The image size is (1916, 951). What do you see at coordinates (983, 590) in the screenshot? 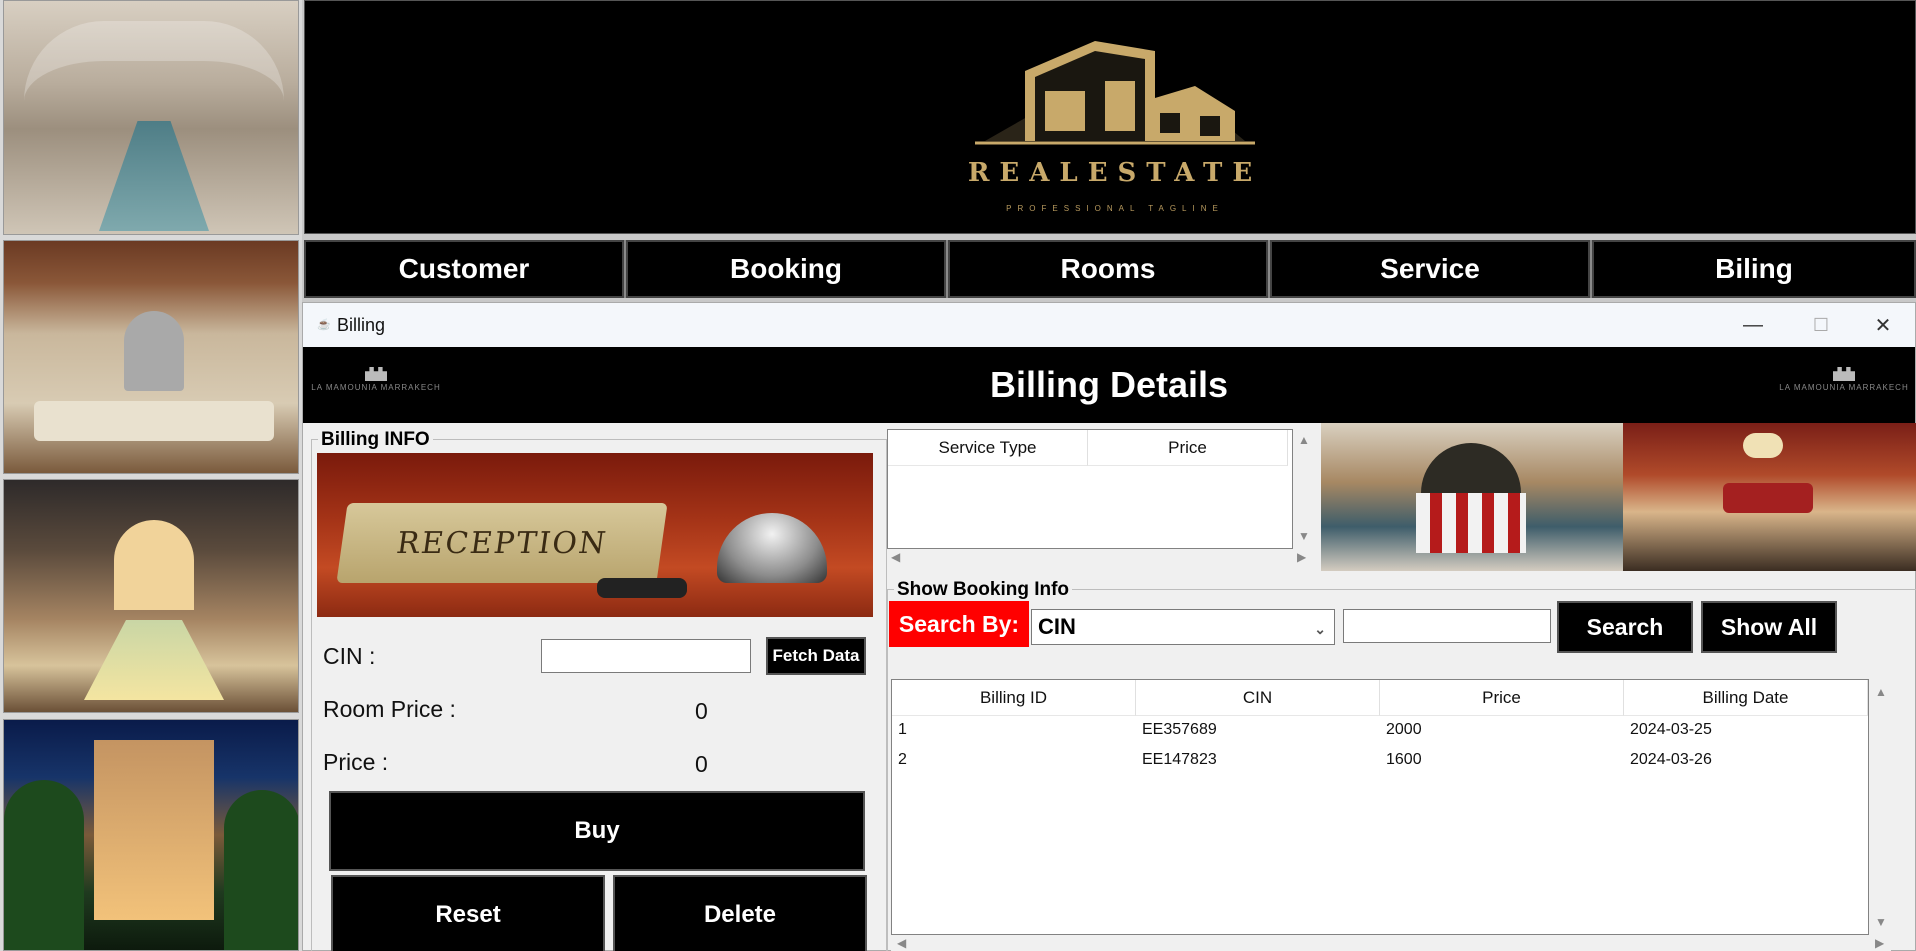
I see `booking-info-label: Show Booking Info` at bounding box center [983, 590].